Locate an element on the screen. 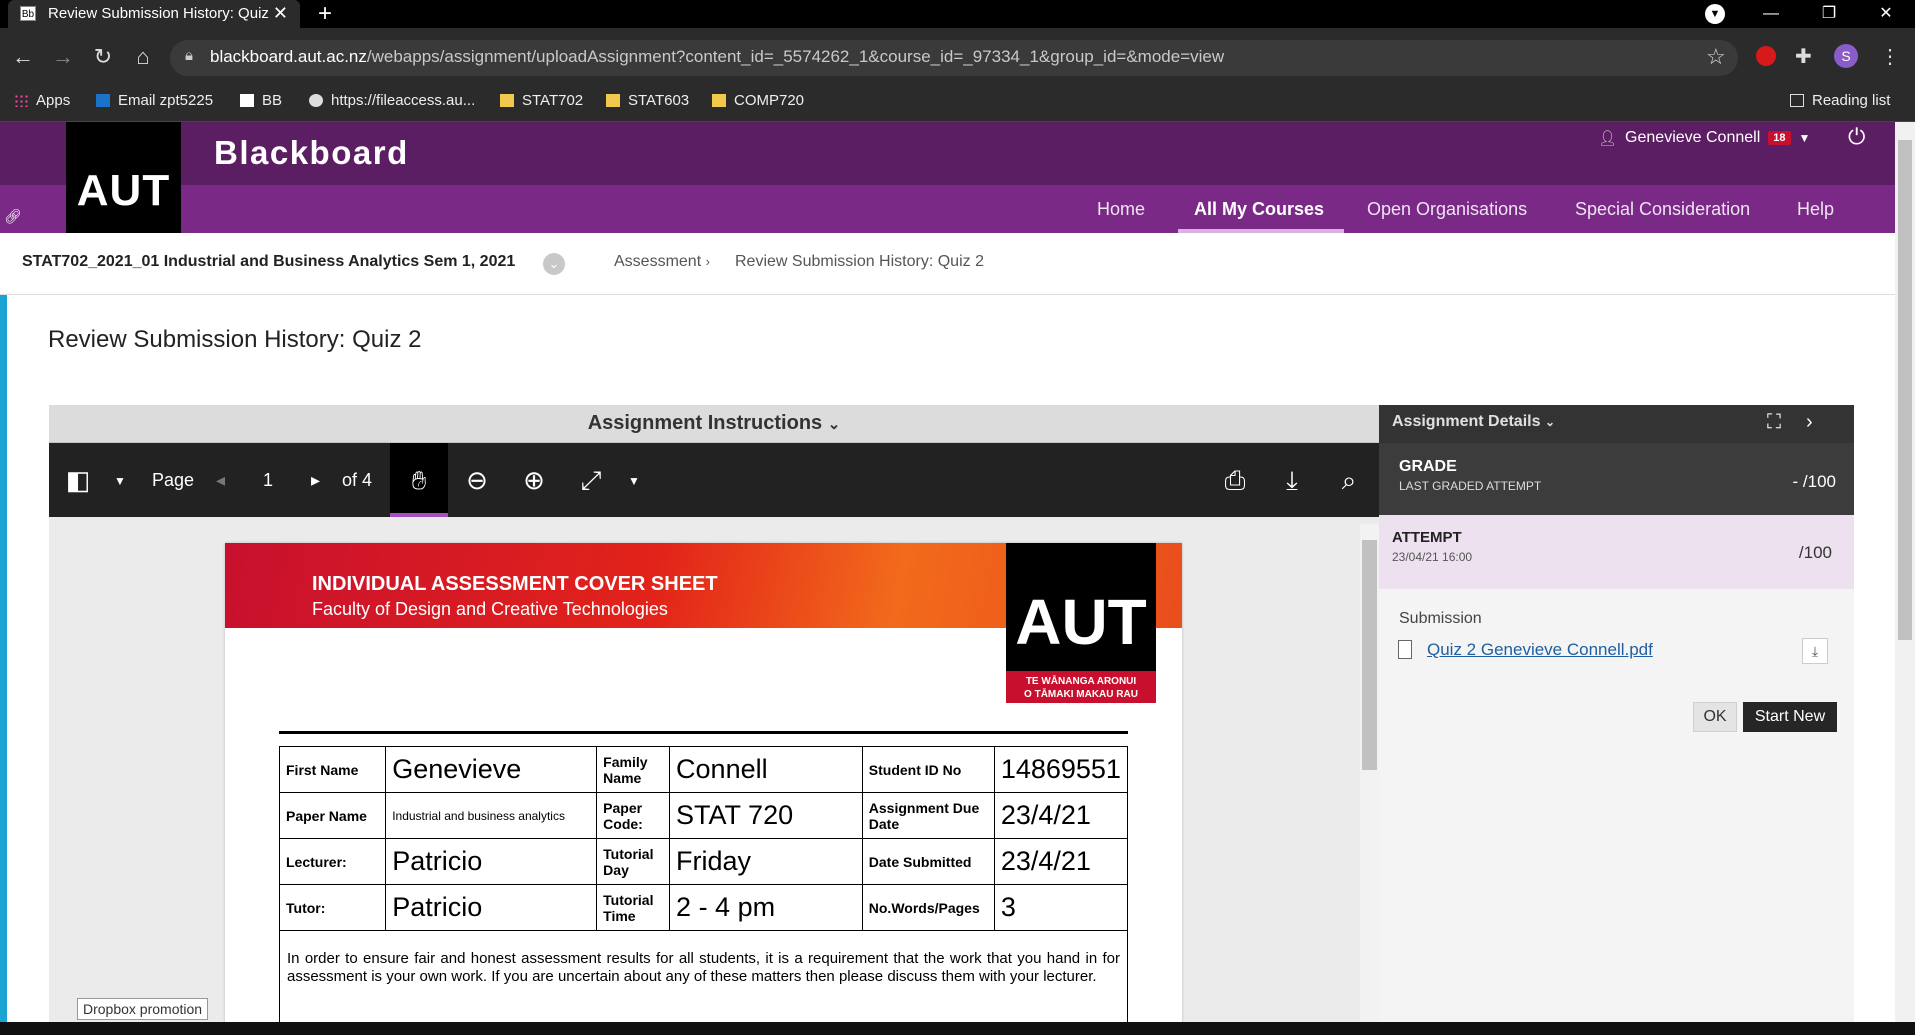 The width and height of the screenshot is (1915, 1035). nav-help: Help is located at coordinates (1815, 209).